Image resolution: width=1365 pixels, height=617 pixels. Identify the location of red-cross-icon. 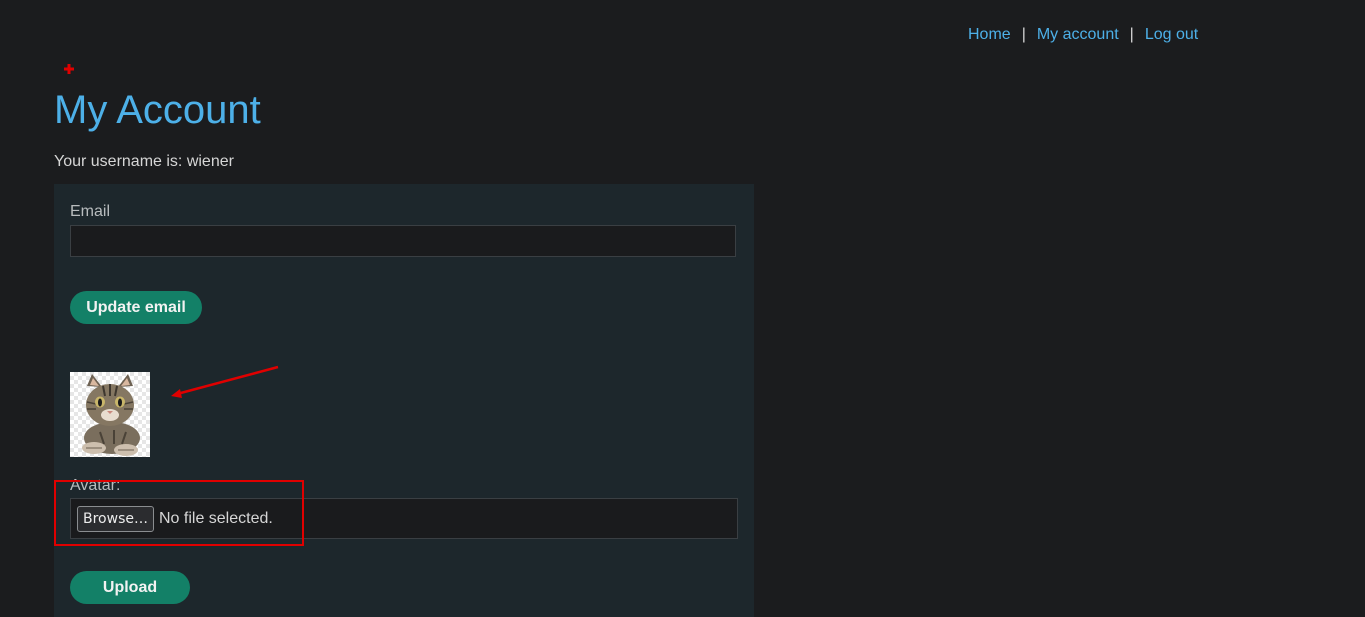
(69, 69).